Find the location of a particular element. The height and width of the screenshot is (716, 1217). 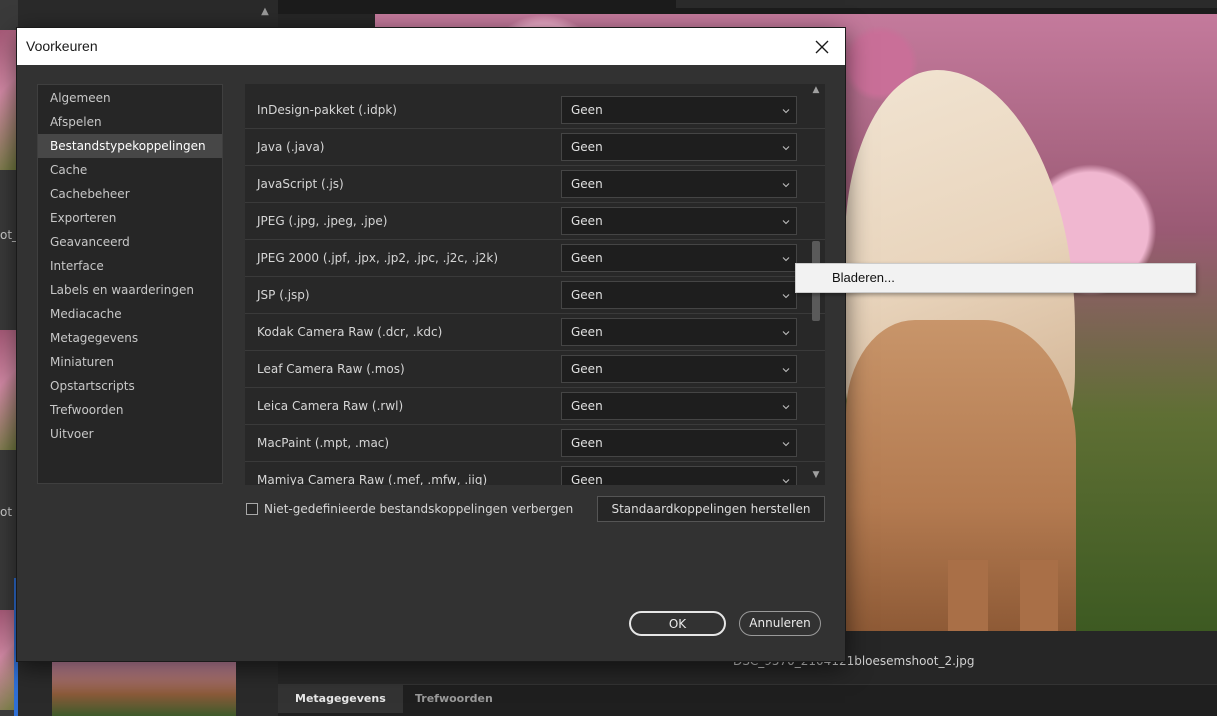

category-item: Geavanceerd is located at coordinates (130, 242).